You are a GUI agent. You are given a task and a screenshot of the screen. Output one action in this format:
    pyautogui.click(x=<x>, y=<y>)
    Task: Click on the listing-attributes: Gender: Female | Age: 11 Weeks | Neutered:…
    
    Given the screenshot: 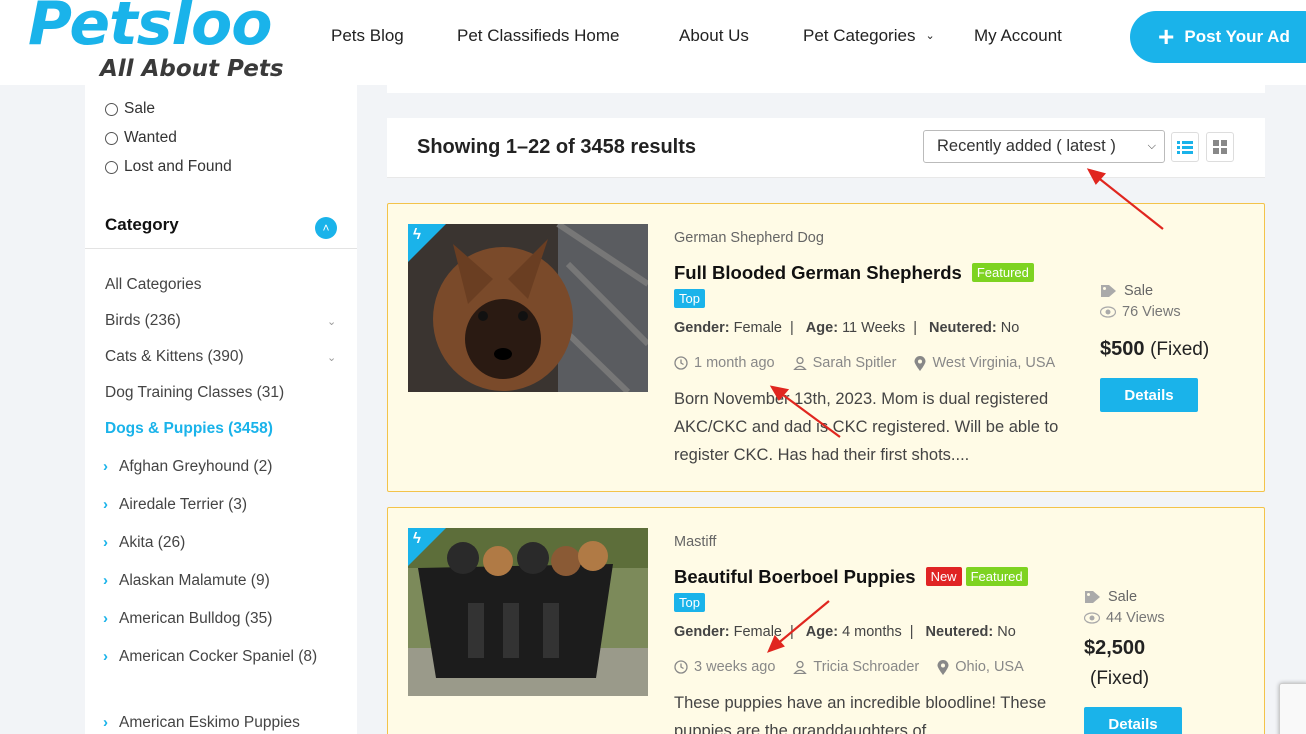 What is the action you would take?
    pyautogui.click(x=846, y=328)
    